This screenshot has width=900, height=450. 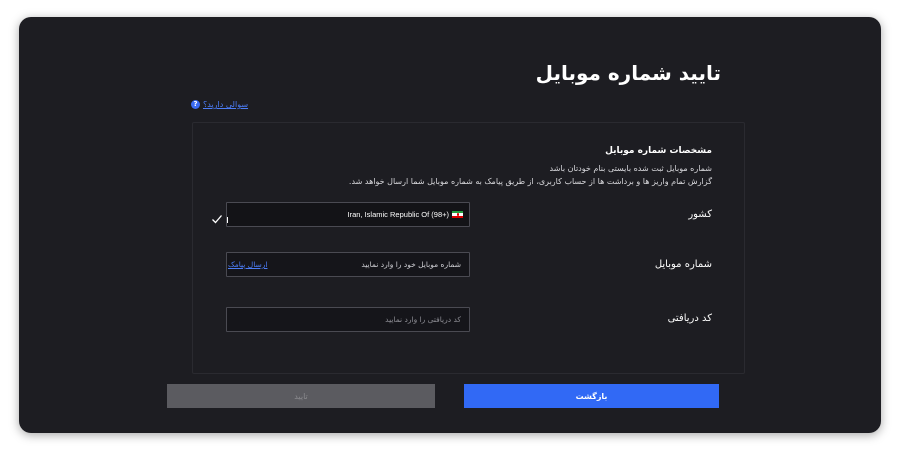 I want to click on country-value: Iran, Islamic Republic Of (98+), so click(x=405, y=214).